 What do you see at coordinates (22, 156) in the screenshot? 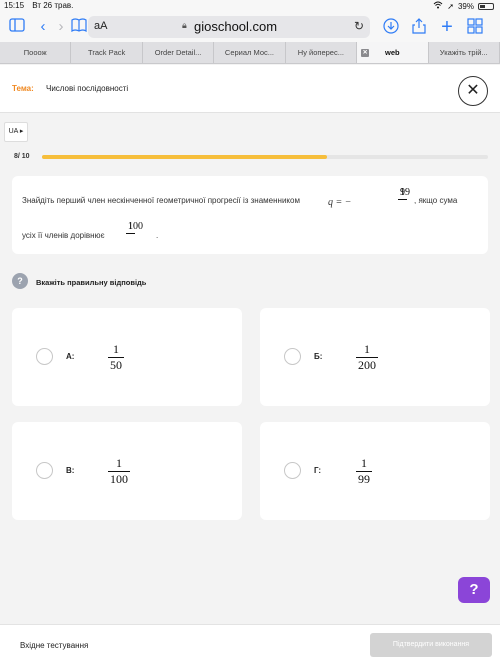
I see `progress-counter: 8/ 10` at bounding box center [22, 156].